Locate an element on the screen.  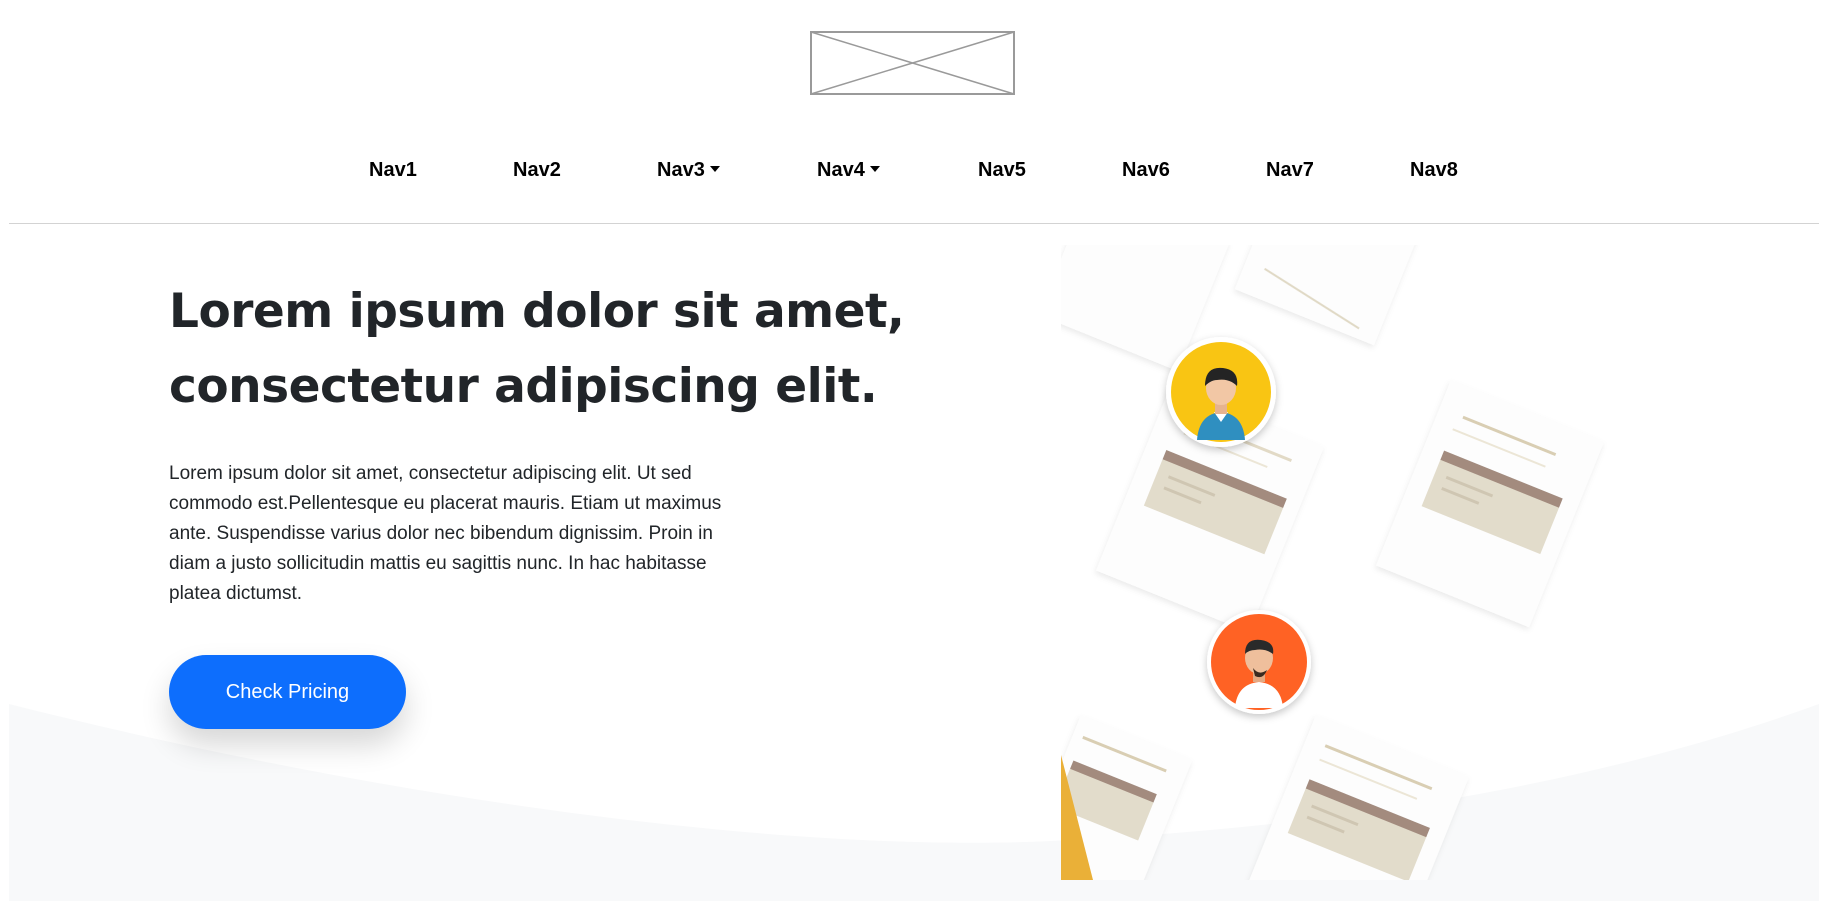
nav-item-6: Nav6 is located at coordinates (1146, 170).